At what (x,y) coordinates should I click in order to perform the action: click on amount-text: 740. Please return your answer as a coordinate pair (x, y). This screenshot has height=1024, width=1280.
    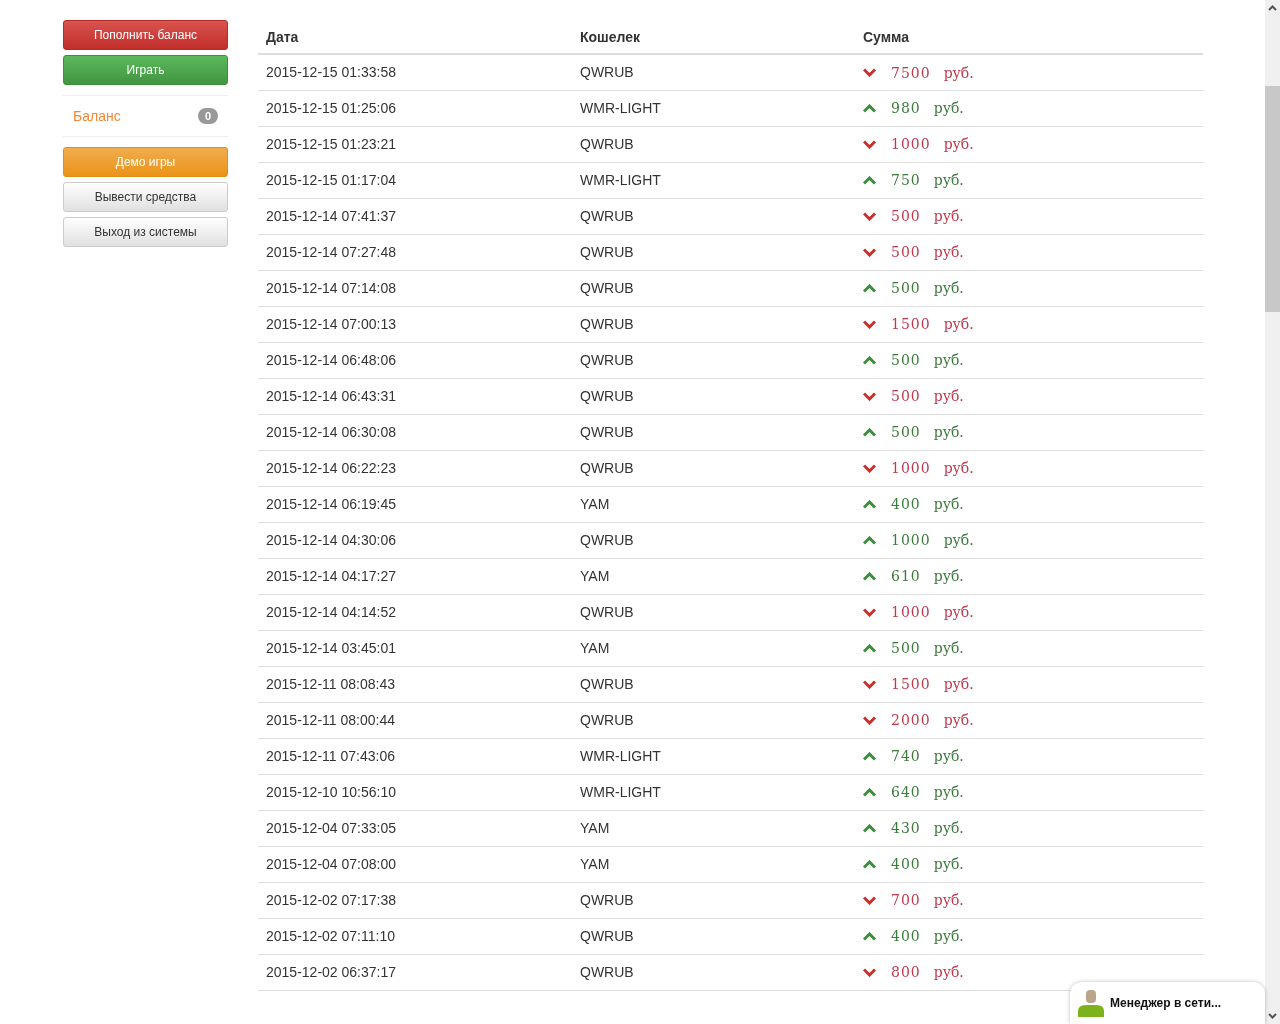
    Looking at the image, I should click on (906, 756).